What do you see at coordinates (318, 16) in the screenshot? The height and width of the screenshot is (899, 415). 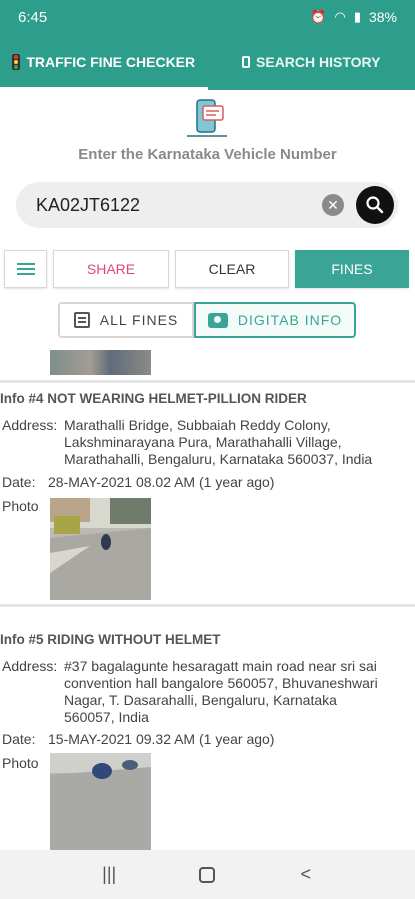 I see `alarm-icon: ⏰` at bounding box center [318, 16].